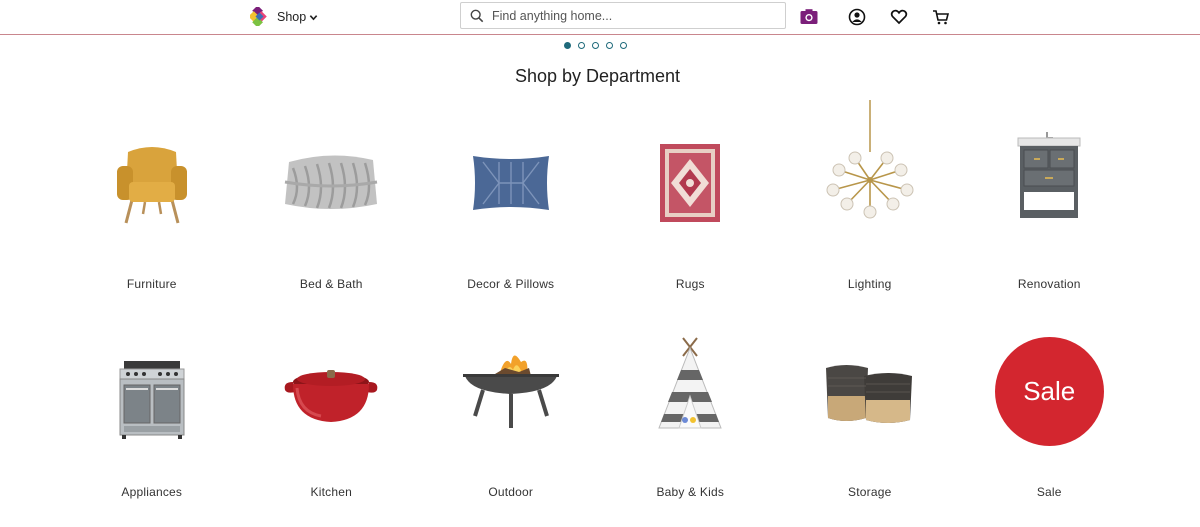 This screenshot has height=527, width=1200. I want to click on heart-icon, so click(899, 17).